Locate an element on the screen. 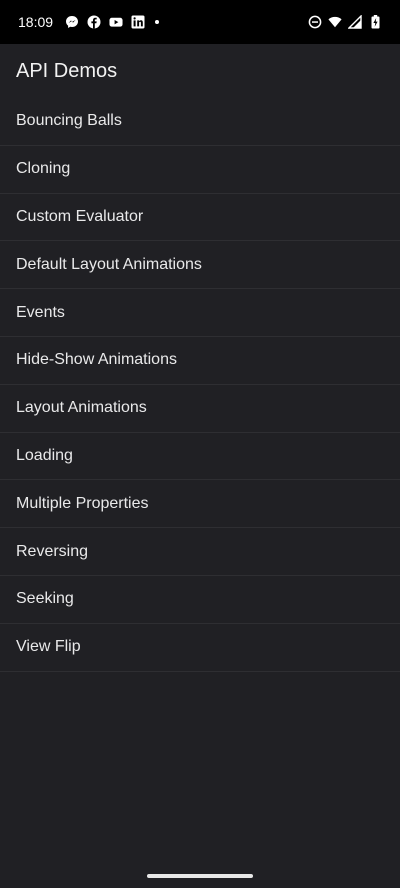  list-item-seeking: Seeking is located at coordinates (200, 600).